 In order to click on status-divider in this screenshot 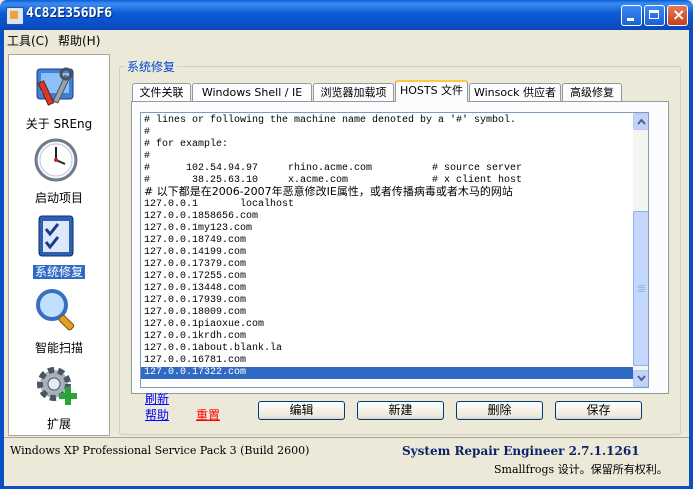, I will do `click(346, 437)`.